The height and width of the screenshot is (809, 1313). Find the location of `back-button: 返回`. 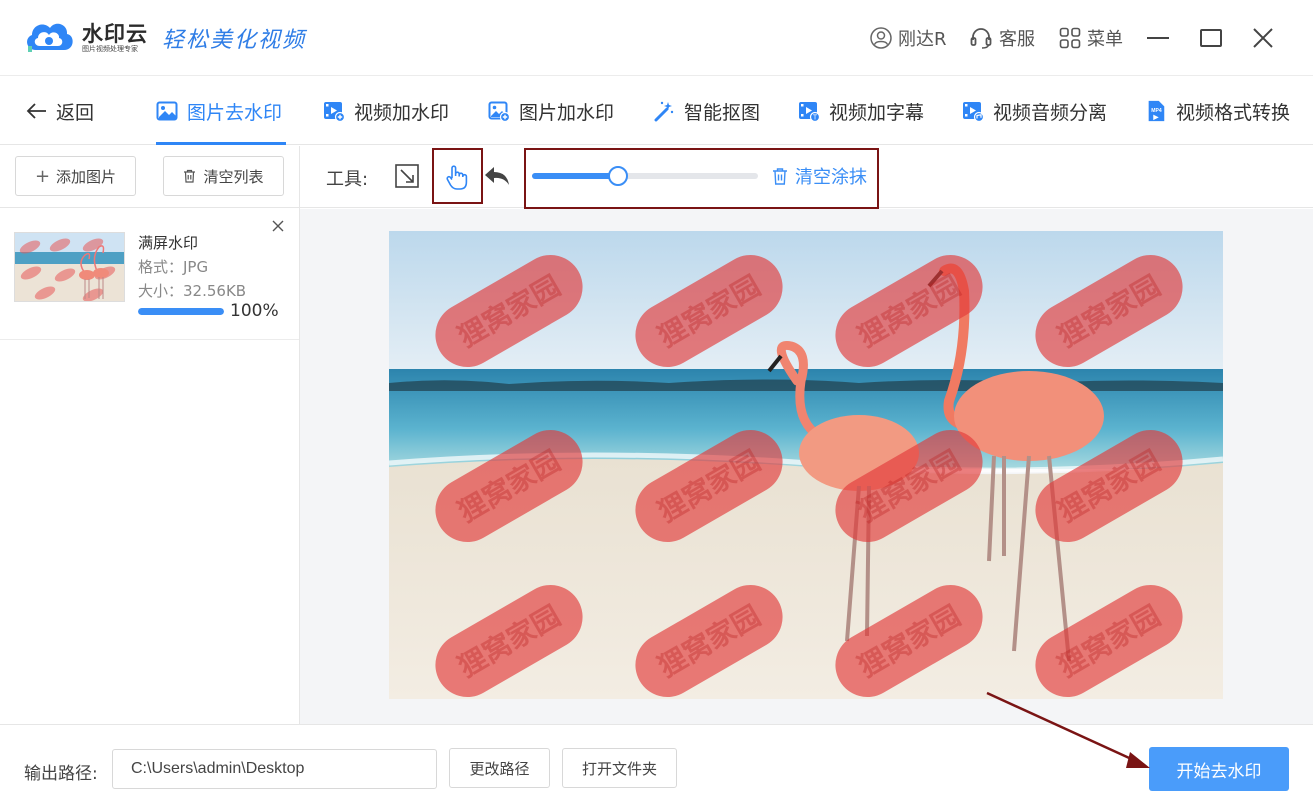

back-button: 返回 is located at coordinates (60, 111).